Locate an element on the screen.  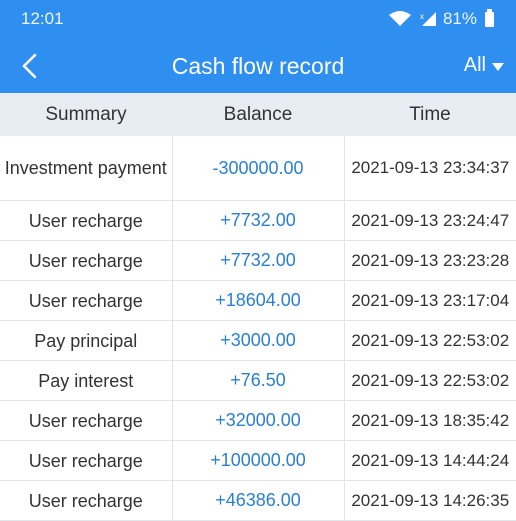
table-row: Pay interest +76.50 2021-09-13 22:53:02 is located at coordinates (258, 380).